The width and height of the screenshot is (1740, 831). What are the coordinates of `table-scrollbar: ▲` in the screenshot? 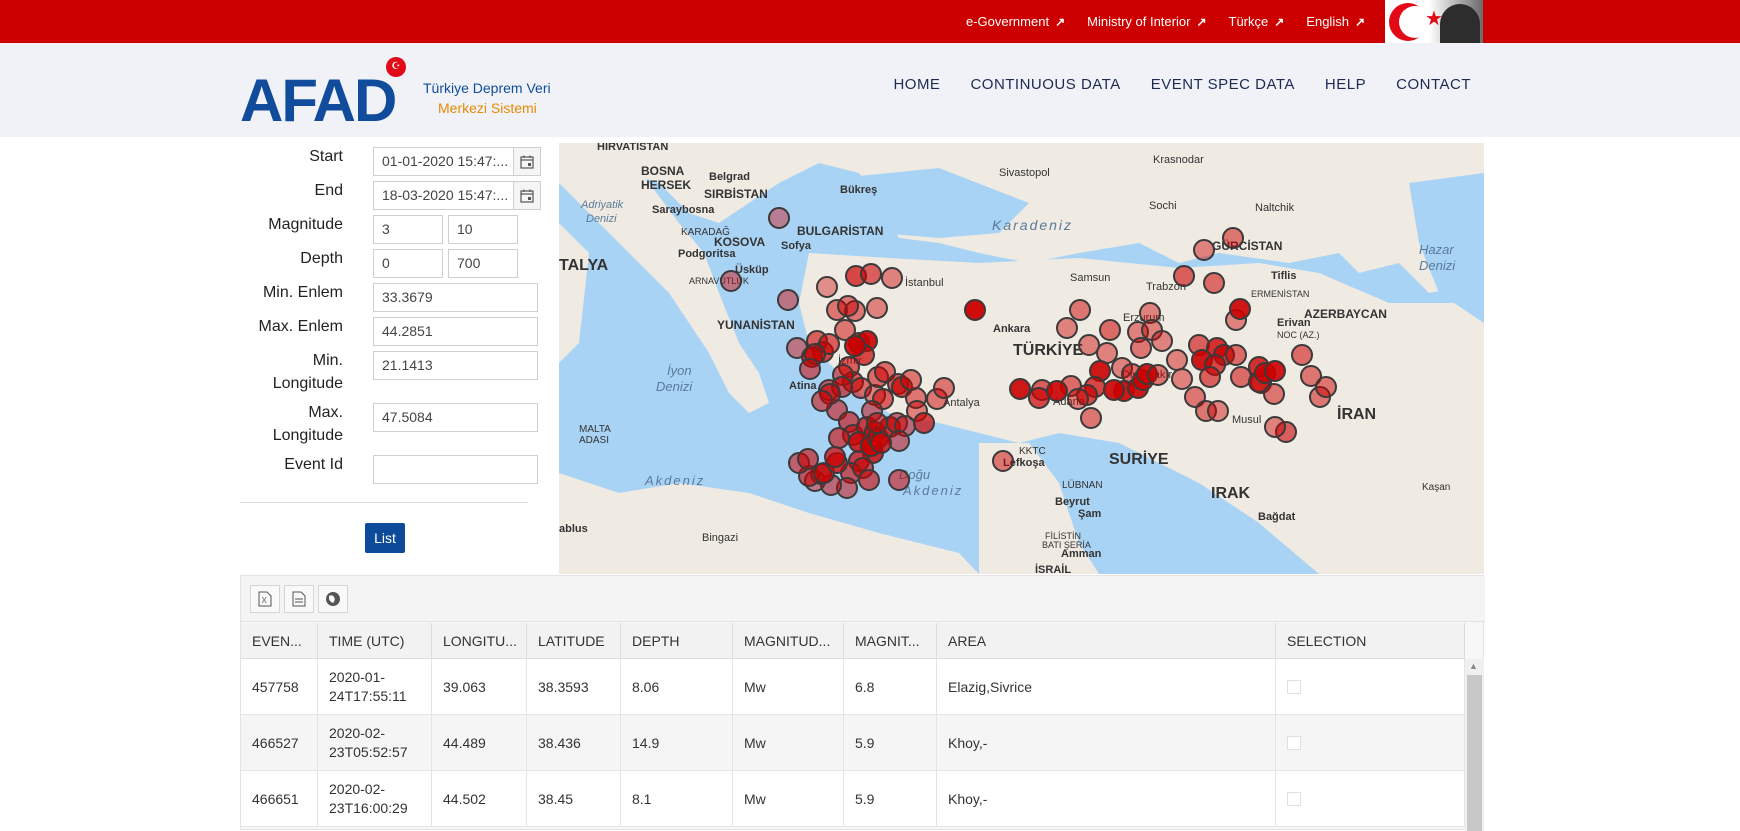 It's located at (1474, 745).